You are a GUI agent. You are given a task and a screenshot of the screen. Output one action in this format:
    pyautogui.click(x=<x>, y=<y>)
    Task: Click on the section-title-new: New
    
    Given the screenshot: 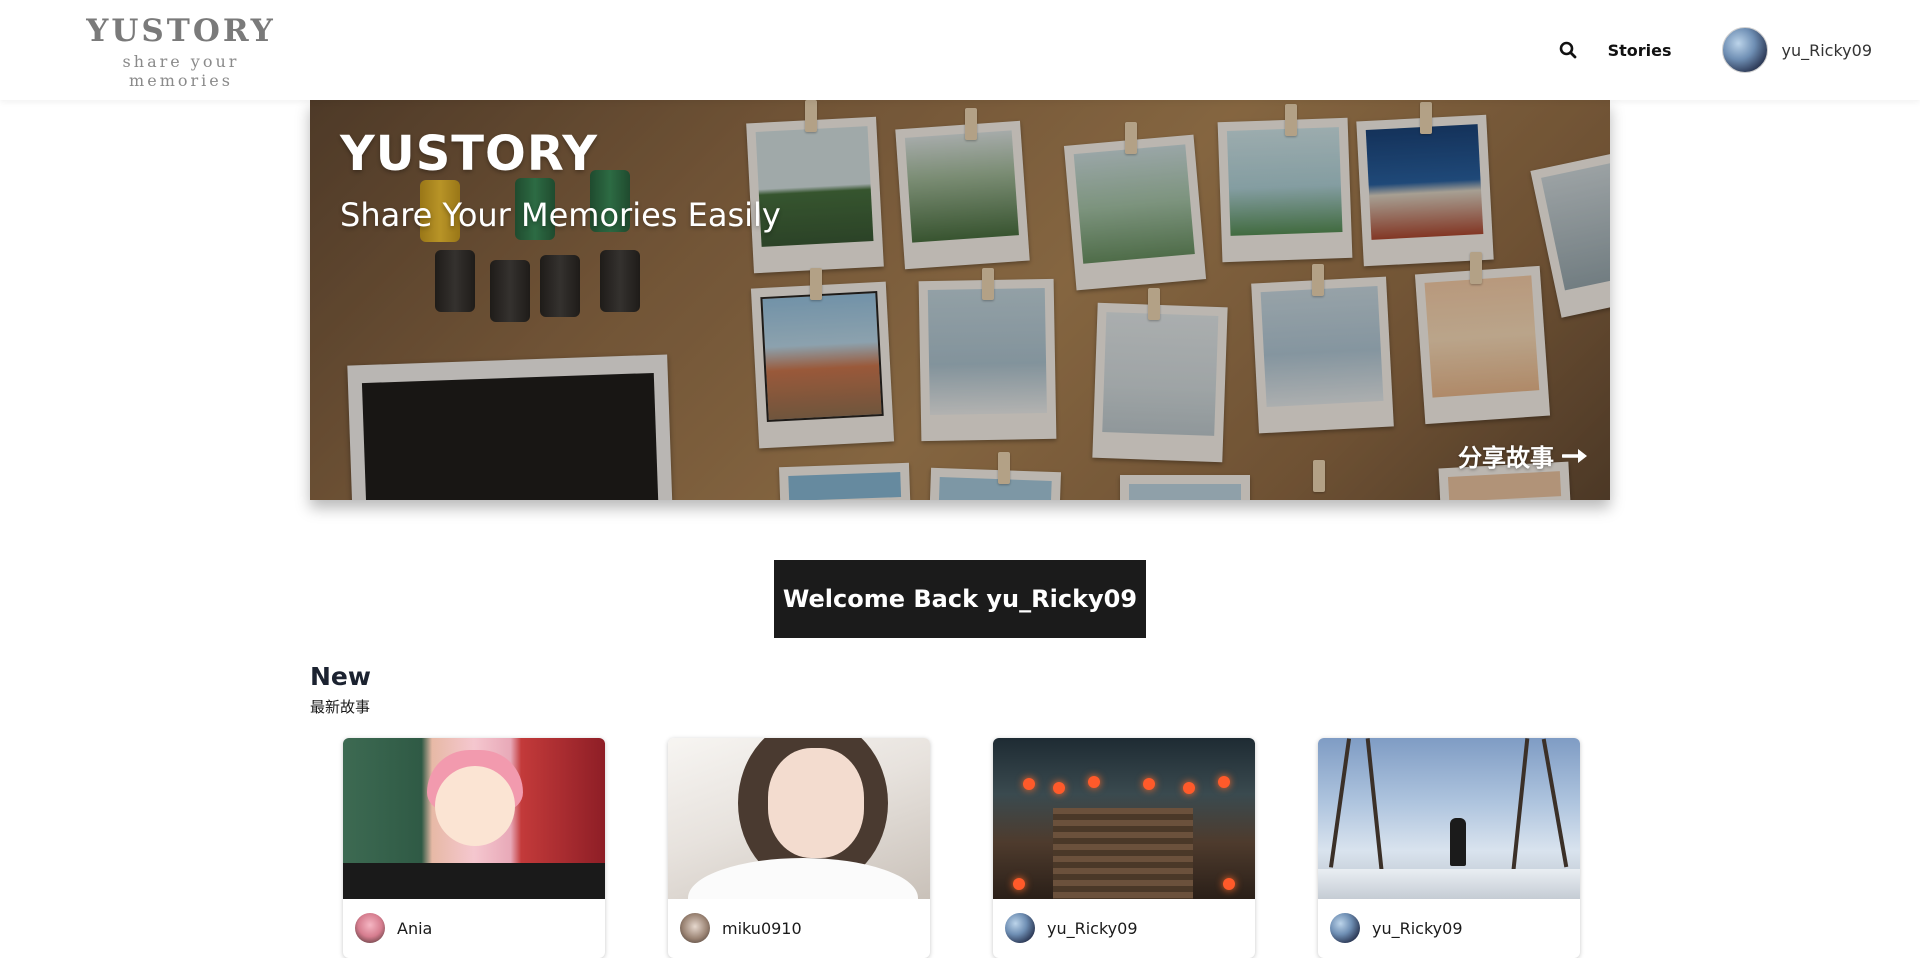 What is the action you would take?
    pyautogui.click(x=340, y=676)
    